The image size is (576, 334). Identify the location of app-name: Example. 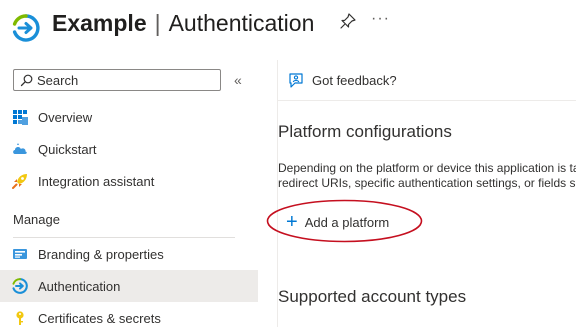
(99, 22).